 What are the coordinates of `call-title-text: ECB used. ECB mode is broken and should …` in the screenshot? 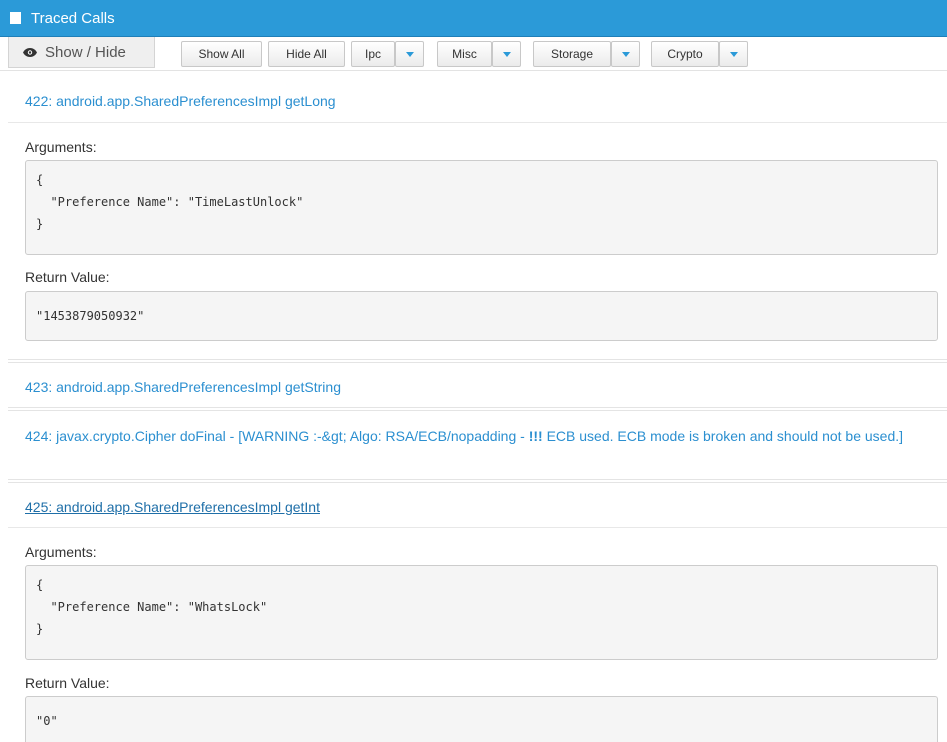 It's located at (723, 436).